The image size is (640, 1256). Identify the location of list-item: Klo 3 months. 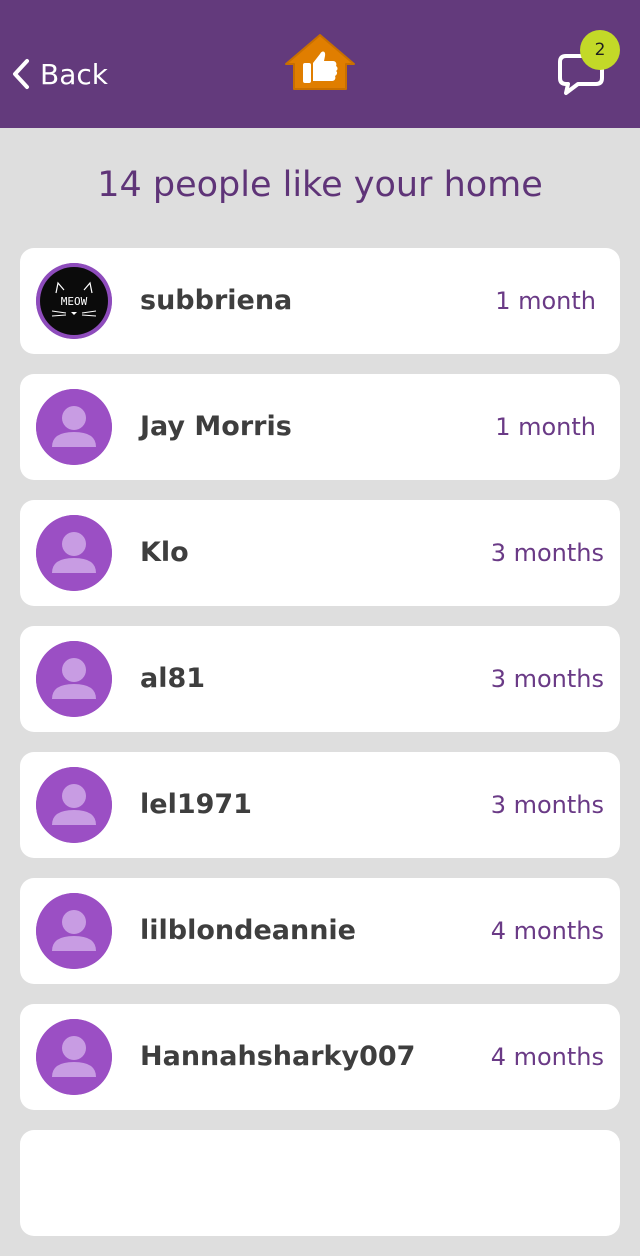
(320, 553).